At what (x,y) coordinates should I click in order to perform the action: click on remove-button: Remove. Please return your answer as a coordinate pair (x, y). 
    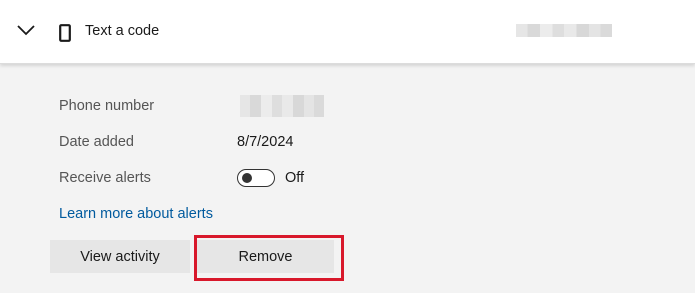
    Looking at the image, I should click on (265, 256).